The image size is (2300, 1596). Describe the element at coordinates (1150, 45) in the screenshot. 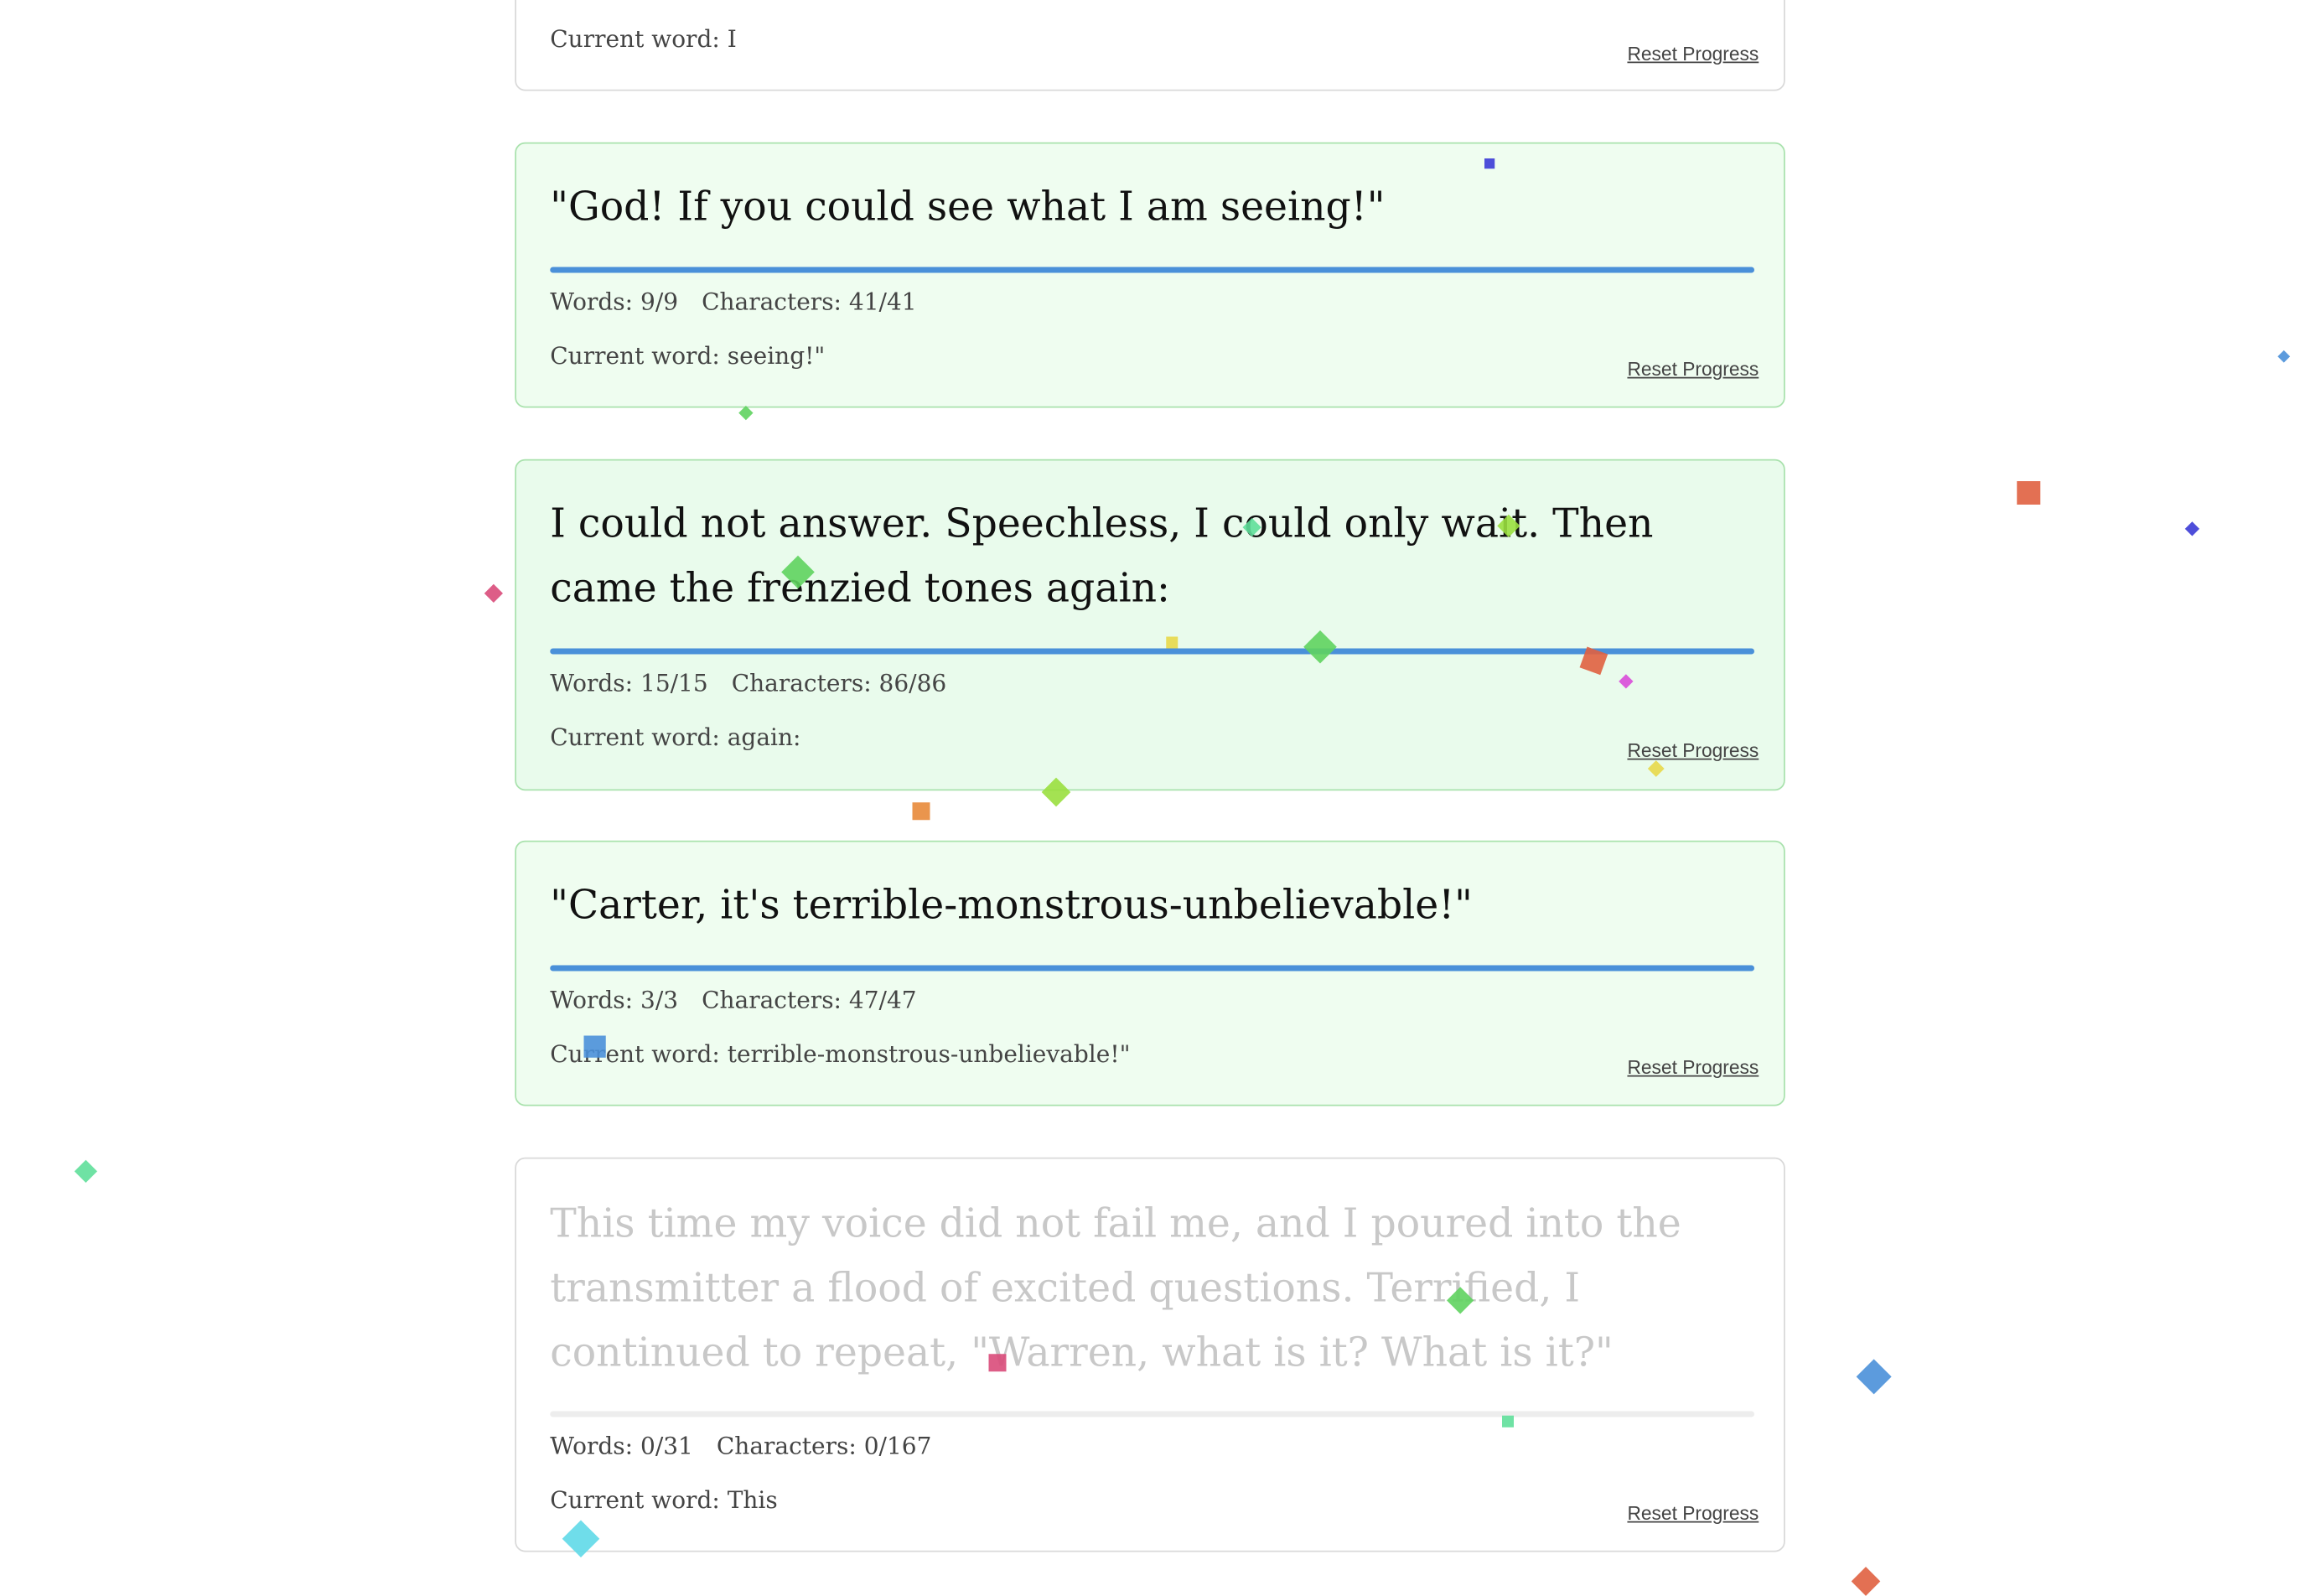

I see `passage-card-1: Current word: I Reset Progress` at that location.